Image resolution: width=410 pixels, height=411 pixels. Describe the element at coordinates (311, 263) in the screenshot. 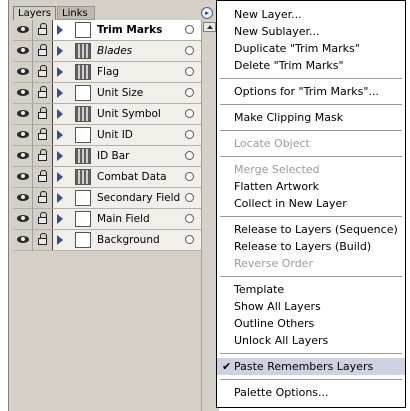

I see `menu-item: Reverse Order` at that location.